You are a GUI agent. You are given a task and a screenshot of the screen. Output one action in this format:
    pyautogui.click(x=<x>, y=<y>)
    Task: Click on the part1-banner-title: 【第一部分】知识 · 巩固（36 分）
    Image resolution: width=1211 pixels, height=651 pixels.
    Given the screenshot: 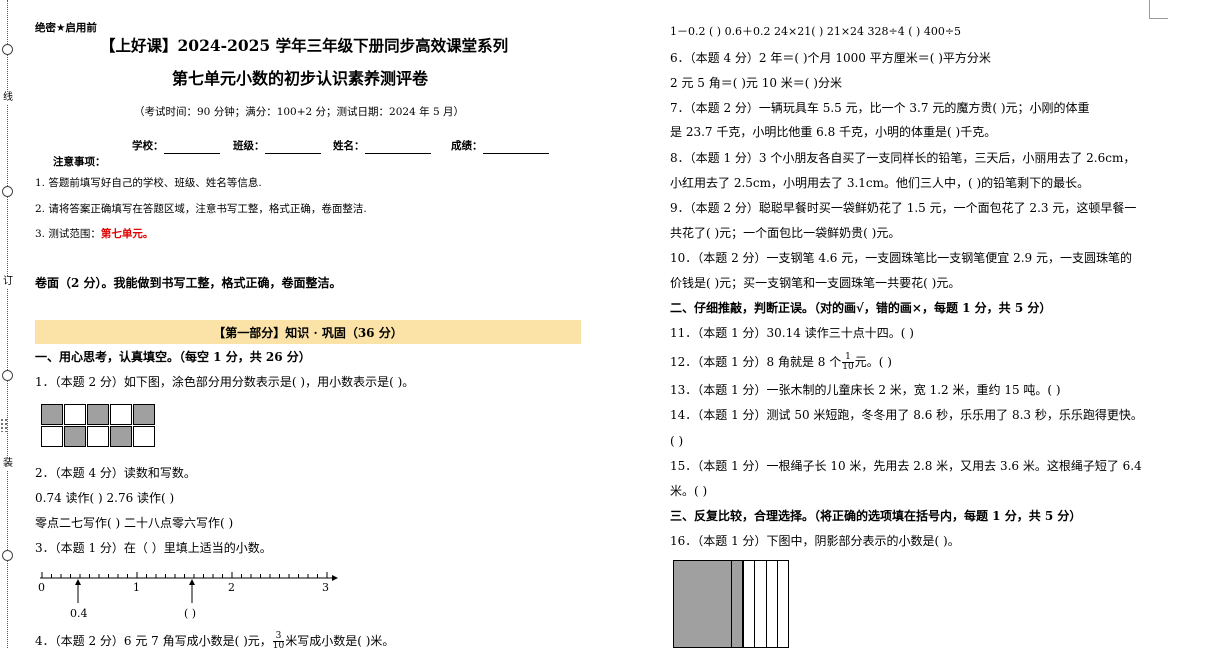 What is the action you would take?
    pyautogui.click(x=308, y=333)
    